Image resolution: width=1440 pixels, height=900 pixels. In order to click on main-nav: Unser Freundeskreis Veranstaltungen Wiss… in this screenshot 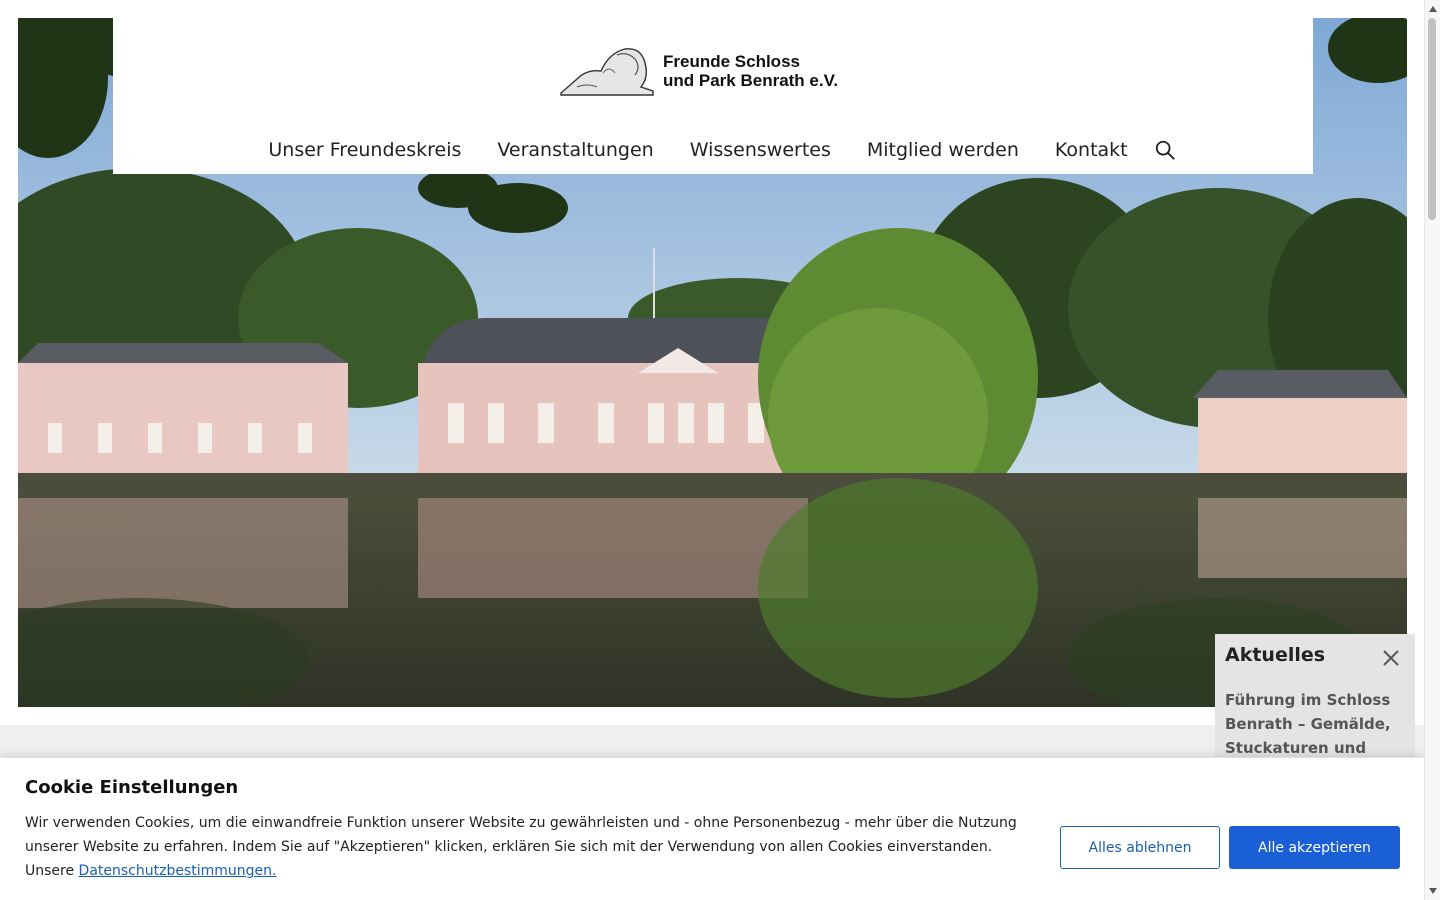, I will do `click(713, 150)`.